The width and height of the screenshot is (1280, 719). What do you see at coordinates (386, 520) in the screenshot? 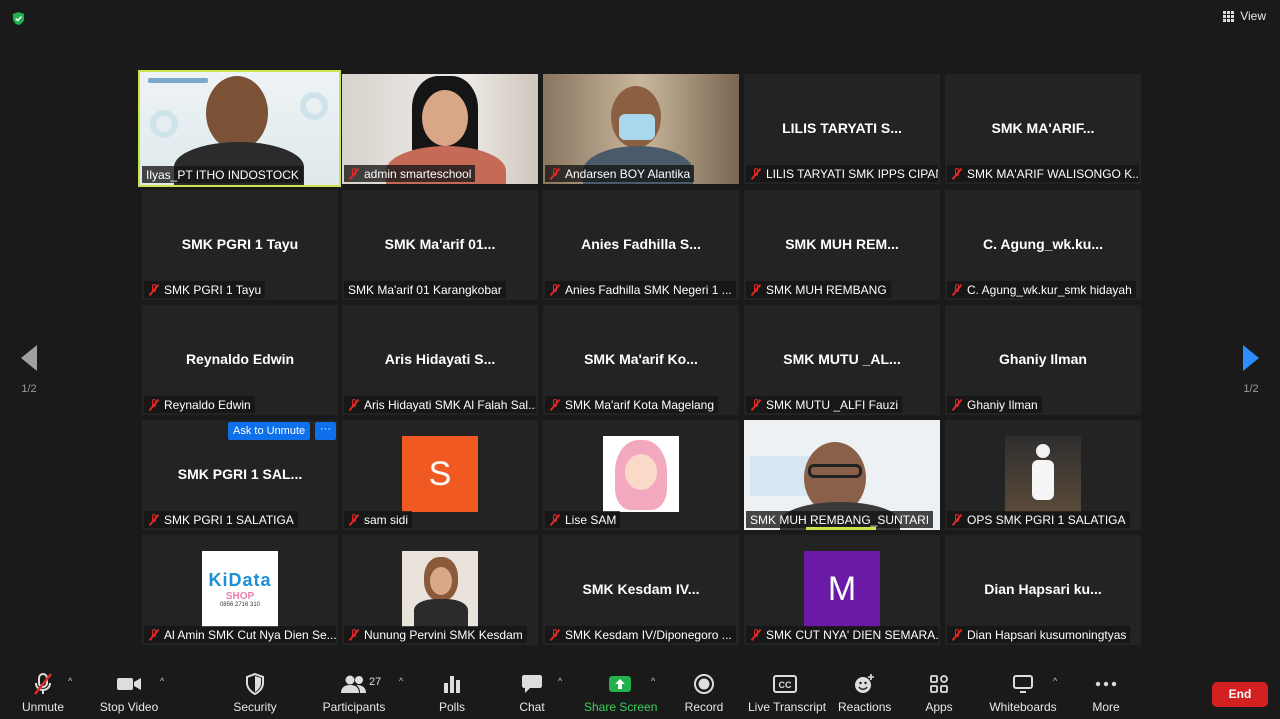
I see `participant-name: sam sidi` at bounding box center [386, 520].